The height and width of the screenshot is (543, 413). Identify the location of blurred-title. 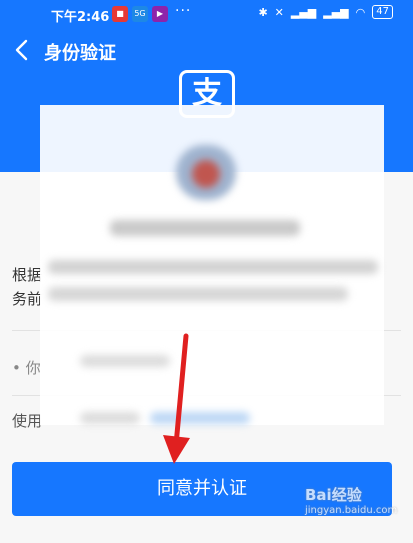
(205, 228).